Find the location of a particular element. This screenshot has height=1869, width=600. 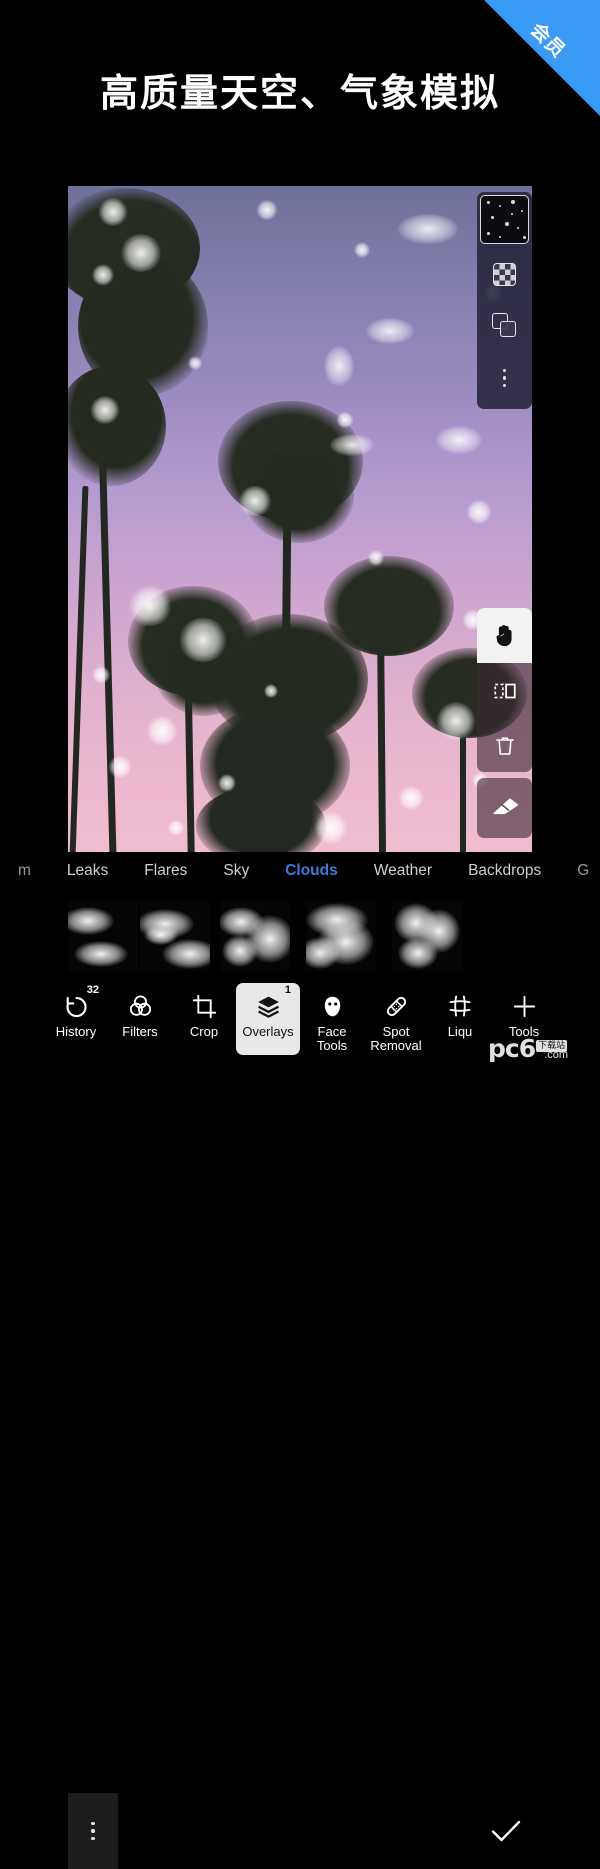

vip-ribbon: 会员 is located at coordinates (542, 58).